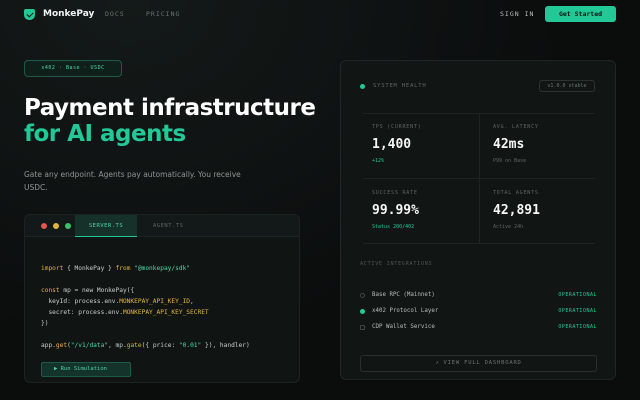  What do you see at coordinates (397, 127) in the screenshot?
I see `metric-label: TPS (CURRENT)` at bounding box center [397, 127].